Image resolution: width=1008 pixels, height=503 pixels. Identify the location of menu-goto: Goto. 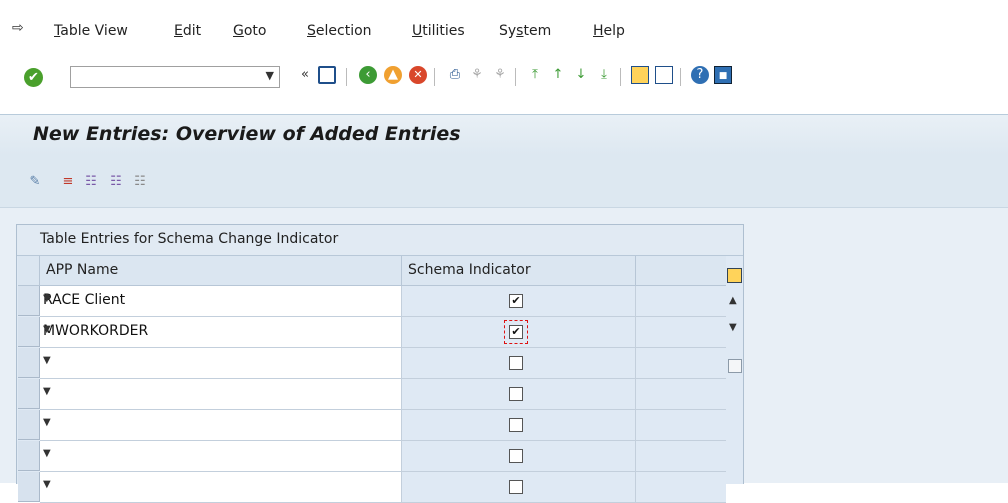
(249, 31).